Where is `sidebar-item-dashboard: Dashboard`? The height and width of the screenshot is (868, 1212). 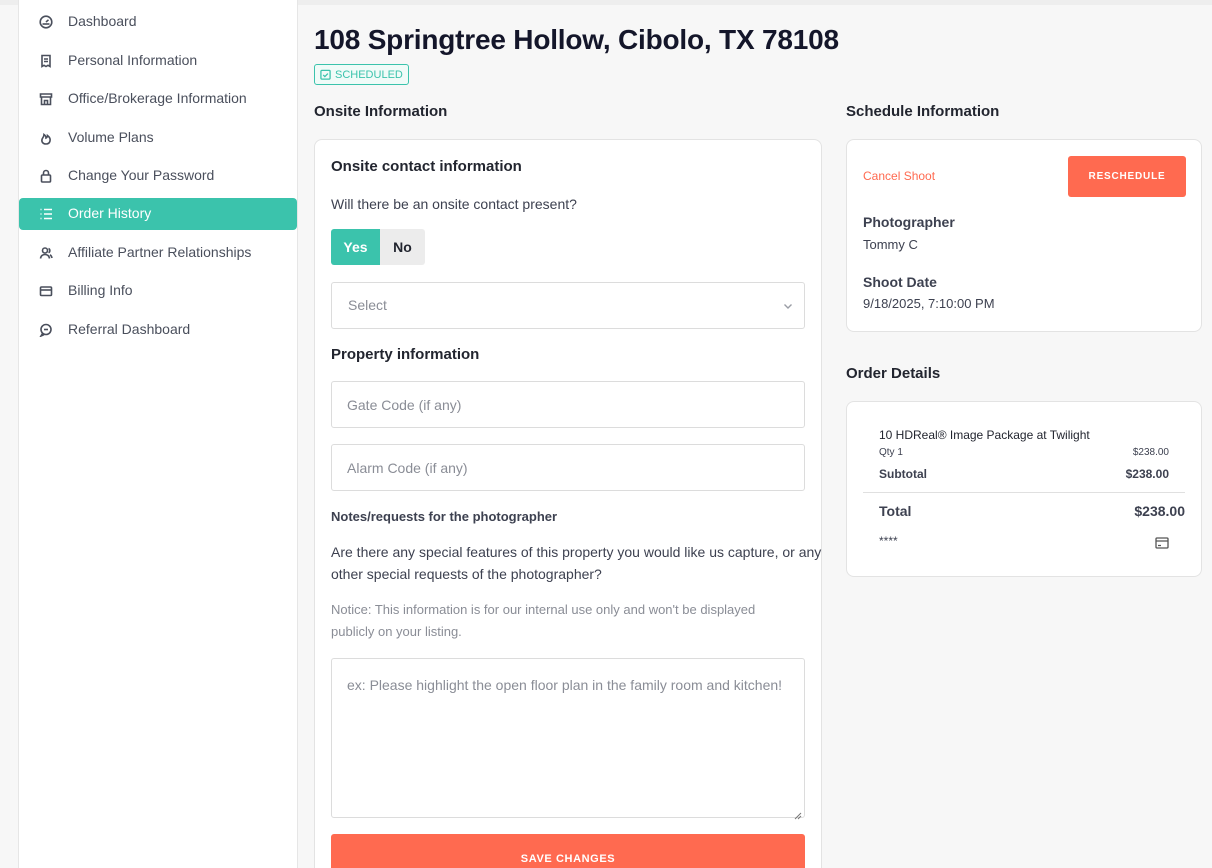 sidebar-item-dashboard: Dashboard is located at coordinates (158, 22).